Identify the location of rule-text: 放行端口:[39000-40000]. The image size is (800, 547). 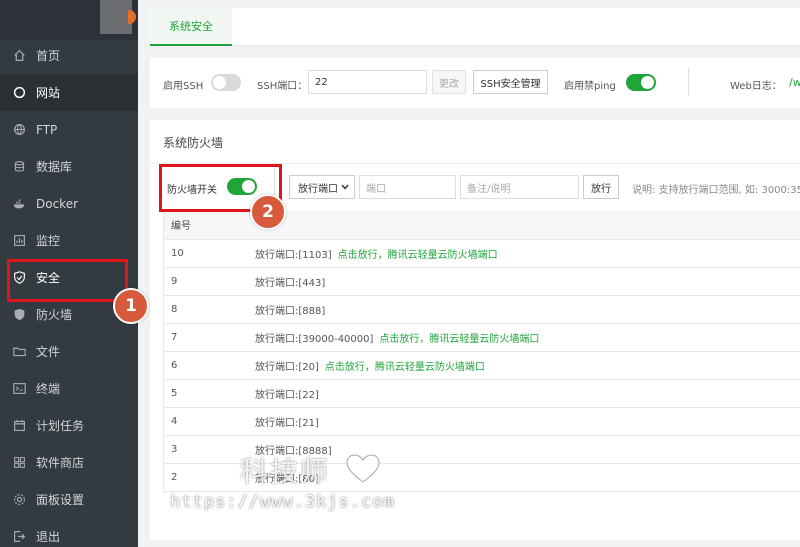
(314, 339).